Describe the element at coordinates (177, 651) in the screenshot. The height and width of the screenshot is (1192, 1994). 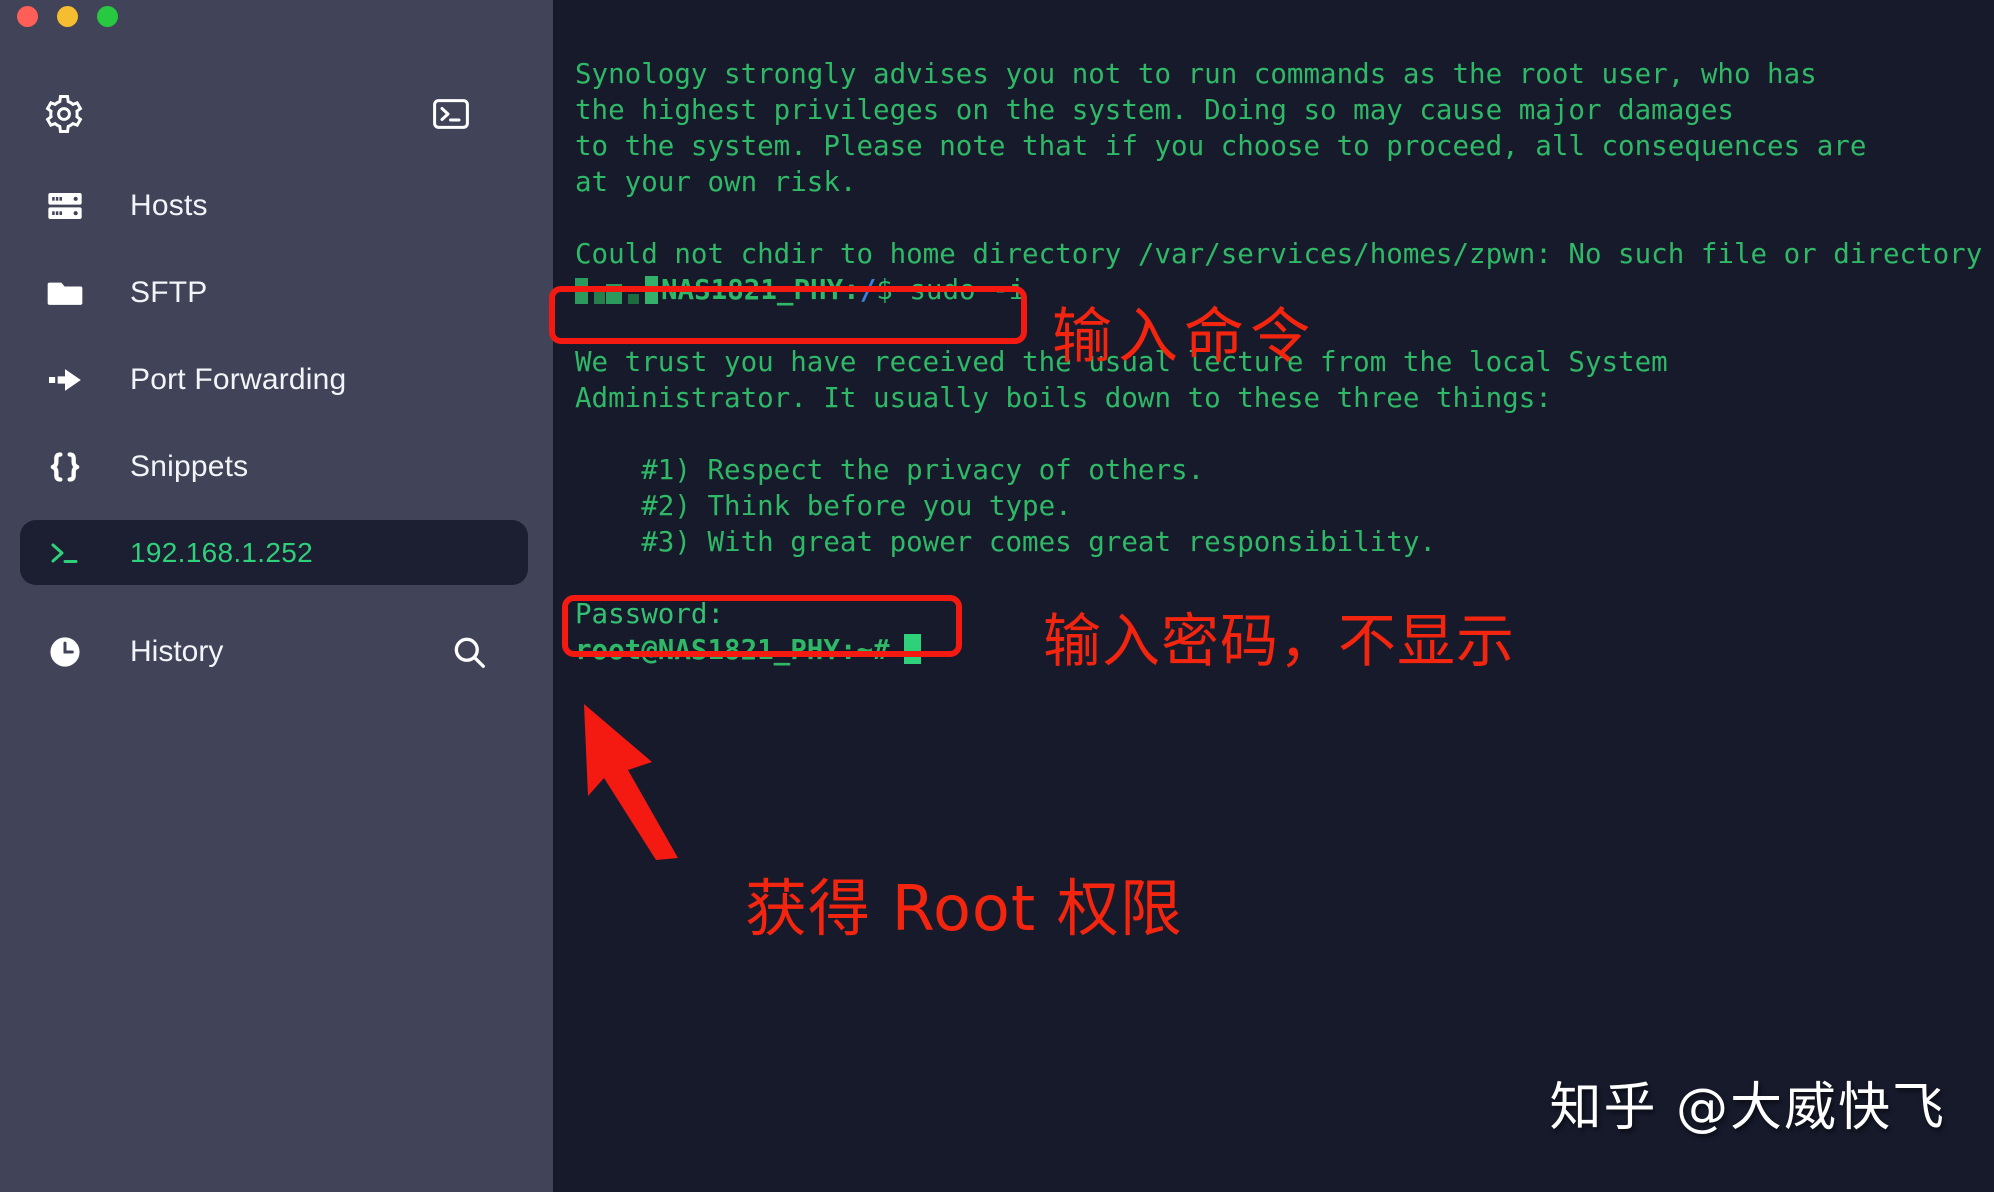
I see `history-label: History` at that location.